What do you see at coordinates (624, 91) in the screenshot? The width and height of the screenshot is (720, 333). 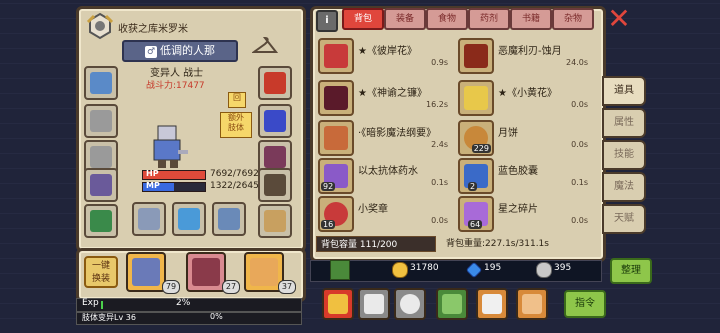 I see `side-tab-items: 道具` at bounding box center [624, 91].